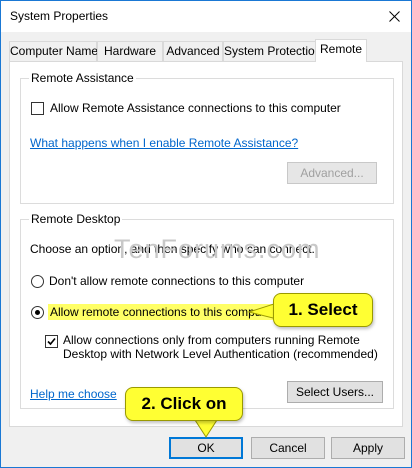 This screenshot has height=468, width=412. I want to click on tab-advanced: Advanced, so click(193, 51).